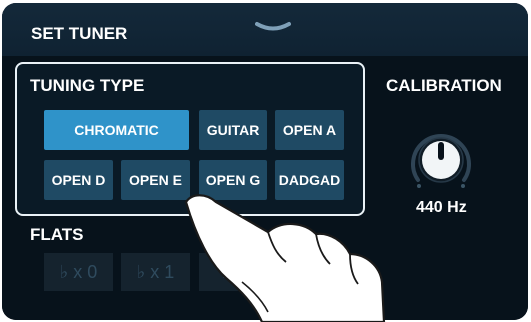  What do you see at coordinates (273, 28) in the screenshot?
I see `chevron-down-icon` at bounding box center [273, 28].